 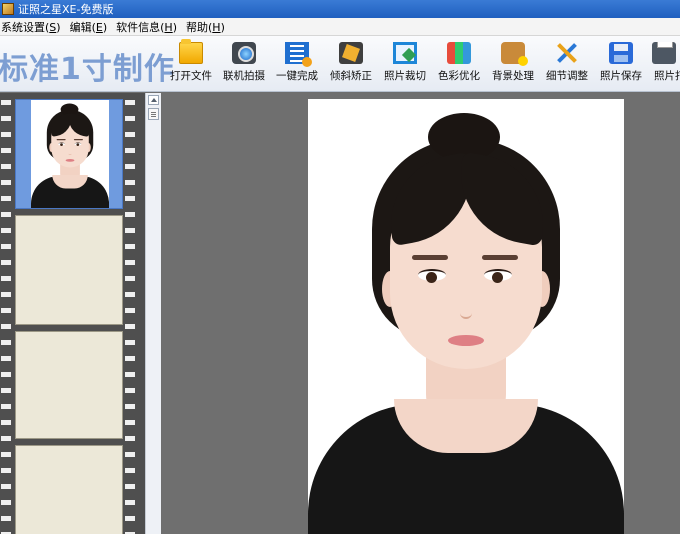 I want to click on background-button: 背景处理, so click(x=513, y=62).